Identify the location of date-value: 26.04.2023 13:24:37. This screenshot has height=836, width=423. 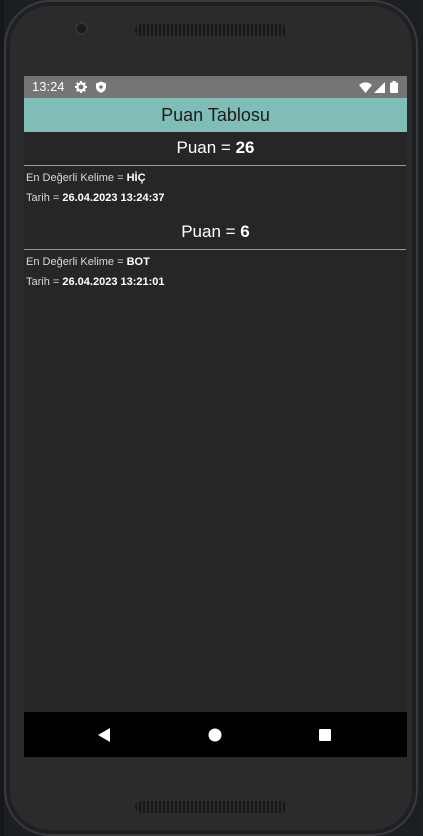
(113, 198).